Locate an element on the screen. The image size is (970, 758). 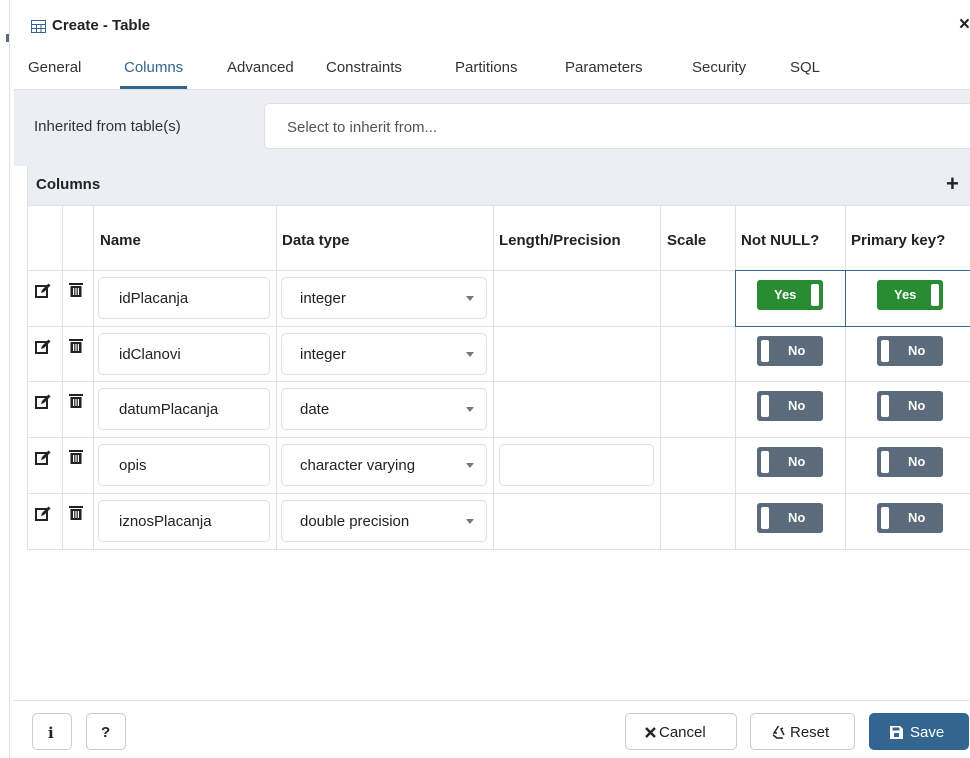
tab-columns: Columns is located at coordinates (153, 74).